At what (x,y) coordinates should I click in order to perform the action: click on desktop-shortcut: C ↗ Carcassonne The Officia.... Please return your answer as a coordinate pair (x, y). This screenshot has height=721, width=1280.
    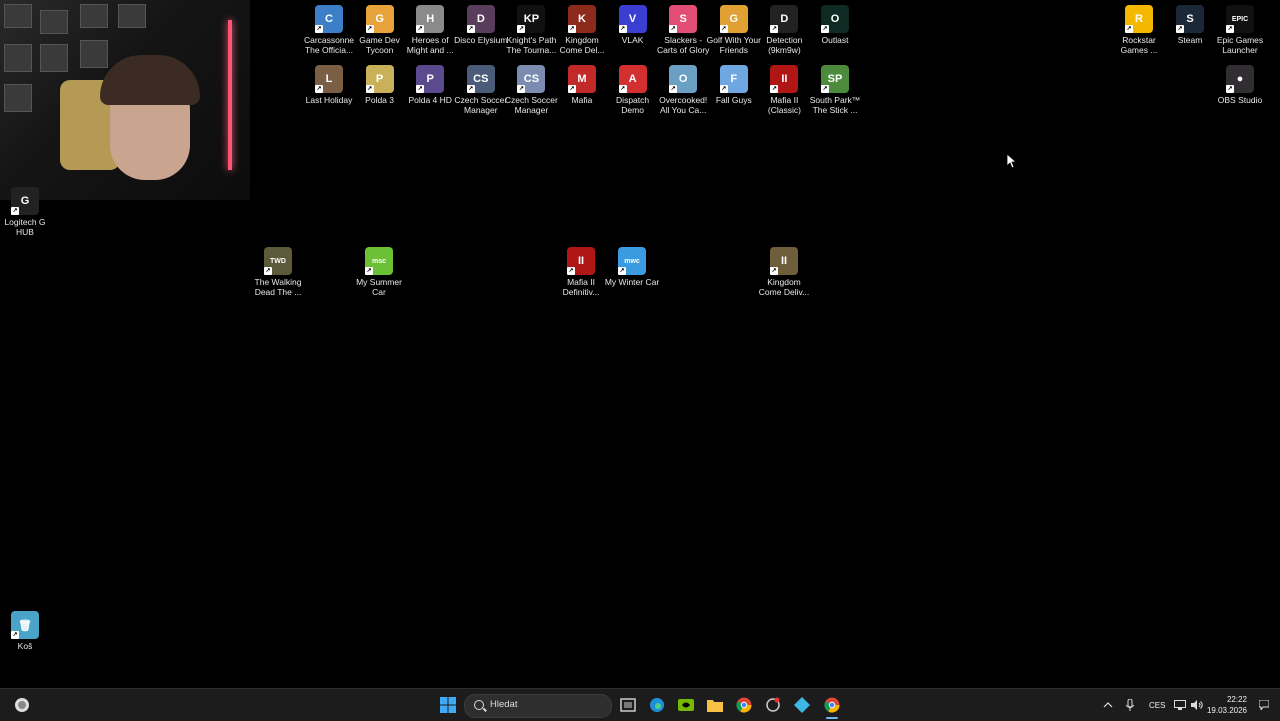
    Looking at the image, I should click on (329, 30).